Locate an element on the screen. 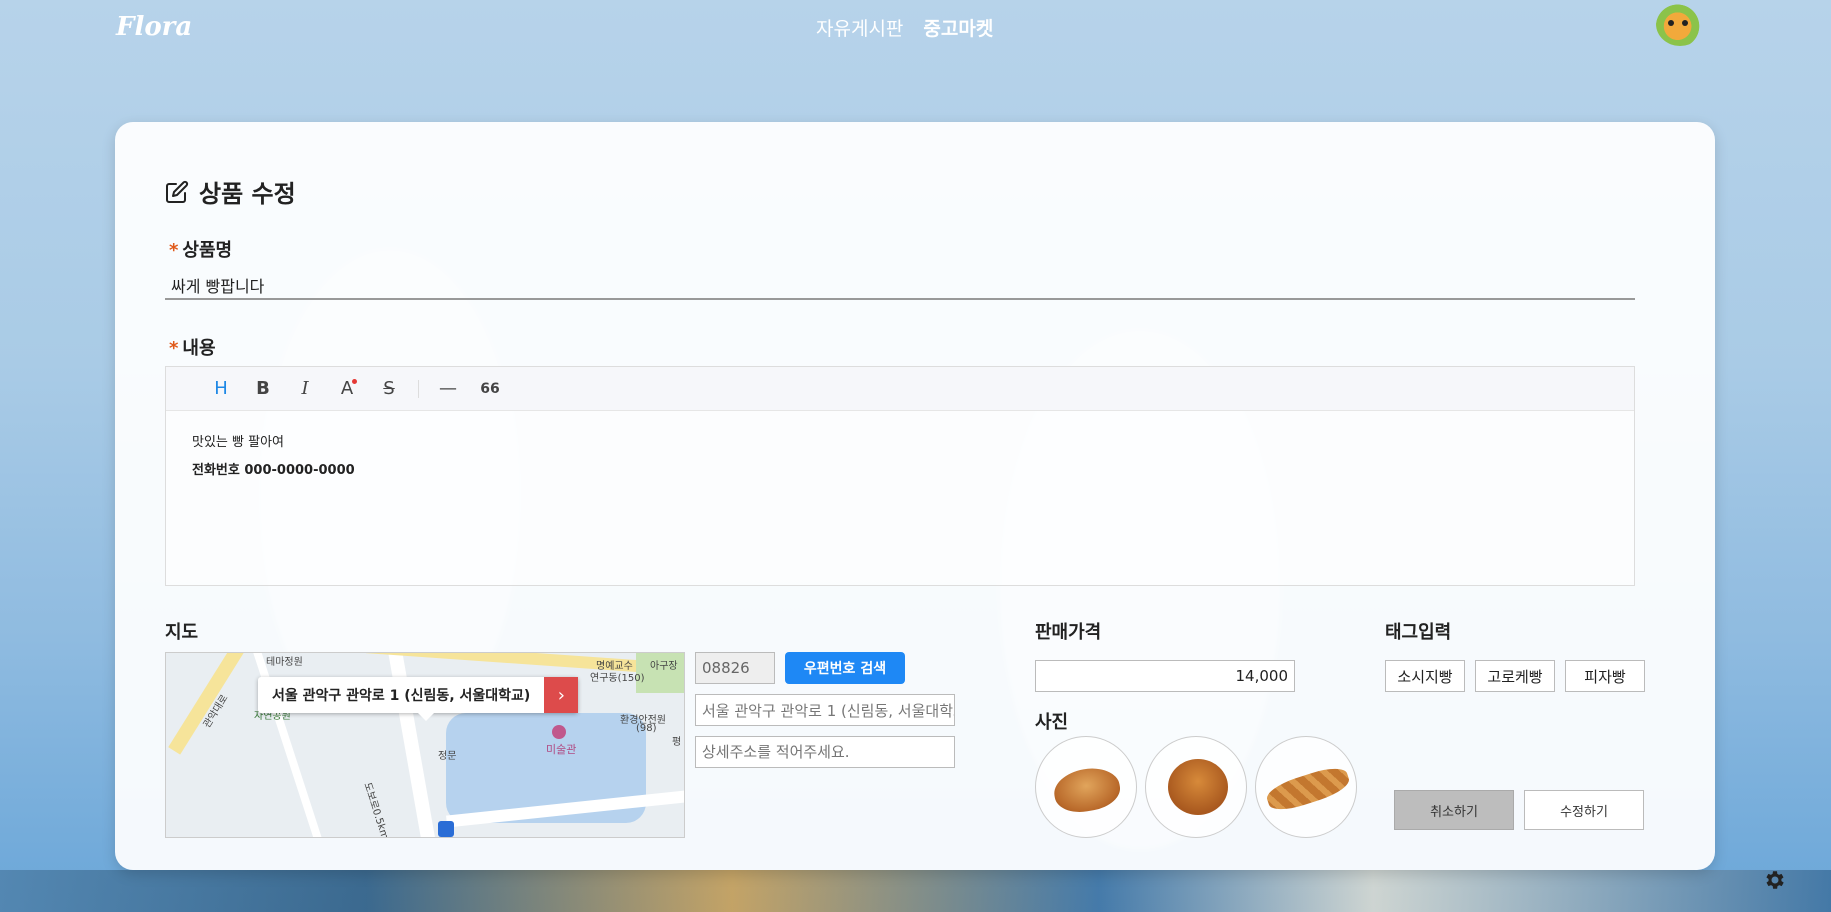 The height and width of the screenshot is (912, 1831). cancel-button: 취소하기 is located at coordinates (1454, 810).